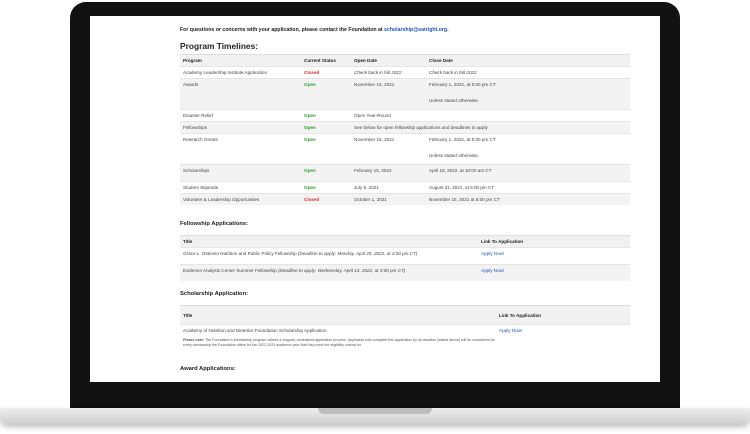  I want to click on column-header: Open Date, so click(388, 60).